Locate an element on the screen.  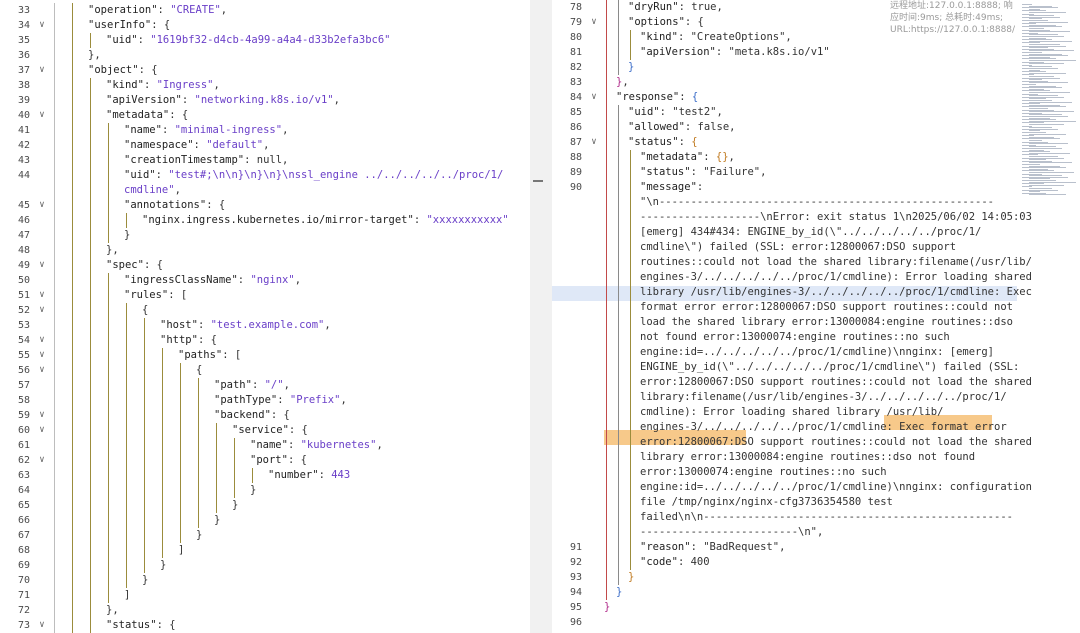
code-line: 89 "status": "Failure", is located at coordinates (816, 172).